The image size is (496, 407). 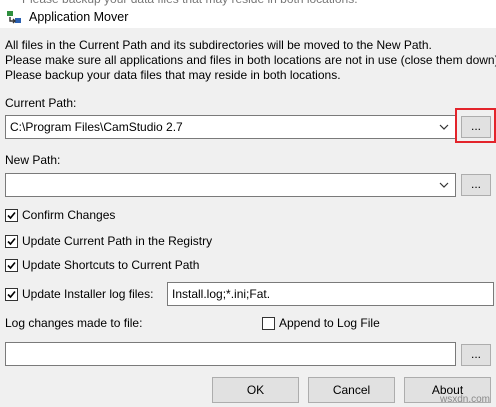 What do you see at coordinates (230, 354) in the screenshot?
I see `log-file-input` at bounding box center [230, 354].